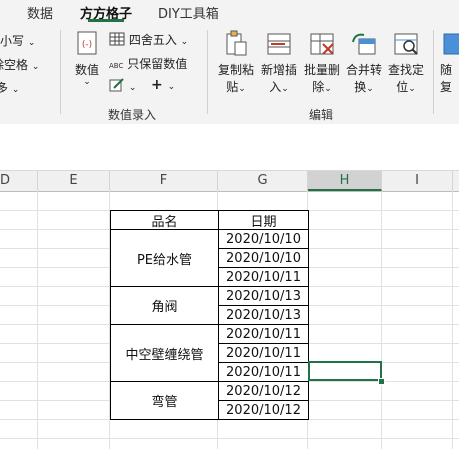  I want to click on copy-paste-button: 复制粘 贴⌄, so click(236, 62).